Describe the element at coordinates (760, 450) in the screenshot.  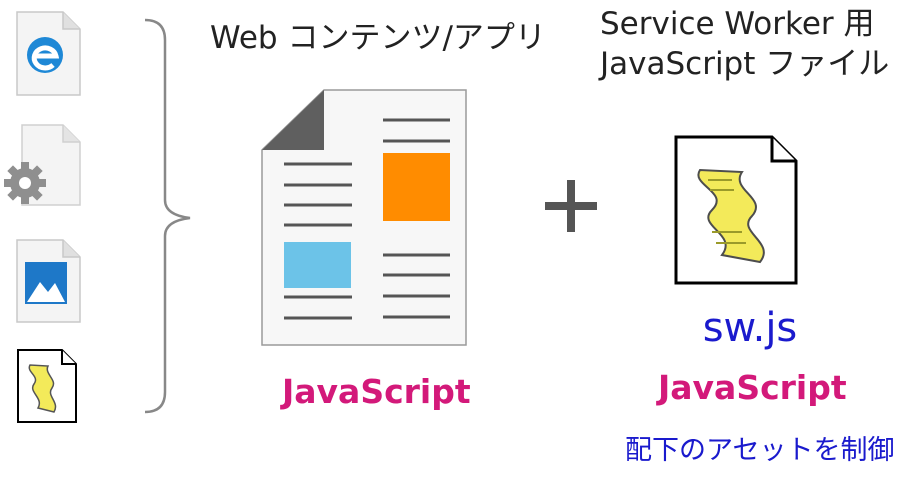
I see `sw-caption: 配下のアセットを制御` at that location.